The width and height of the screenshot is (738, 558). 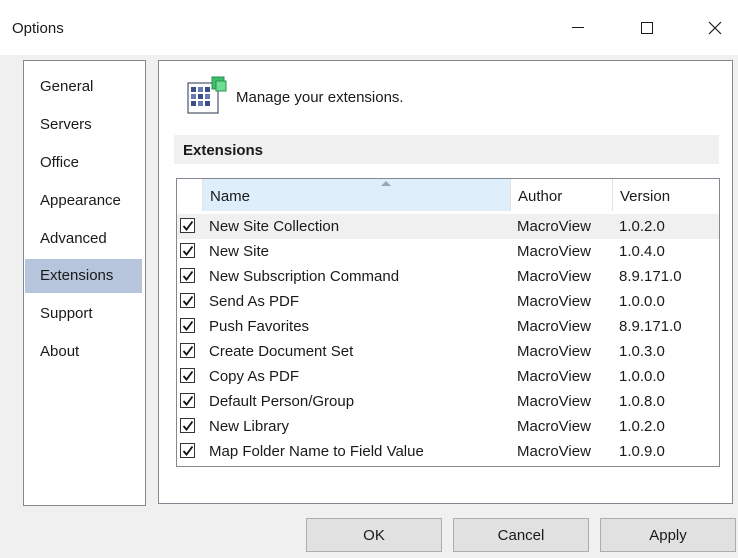 I want to click on extension-name: New Library, so click(x=249, y=426).